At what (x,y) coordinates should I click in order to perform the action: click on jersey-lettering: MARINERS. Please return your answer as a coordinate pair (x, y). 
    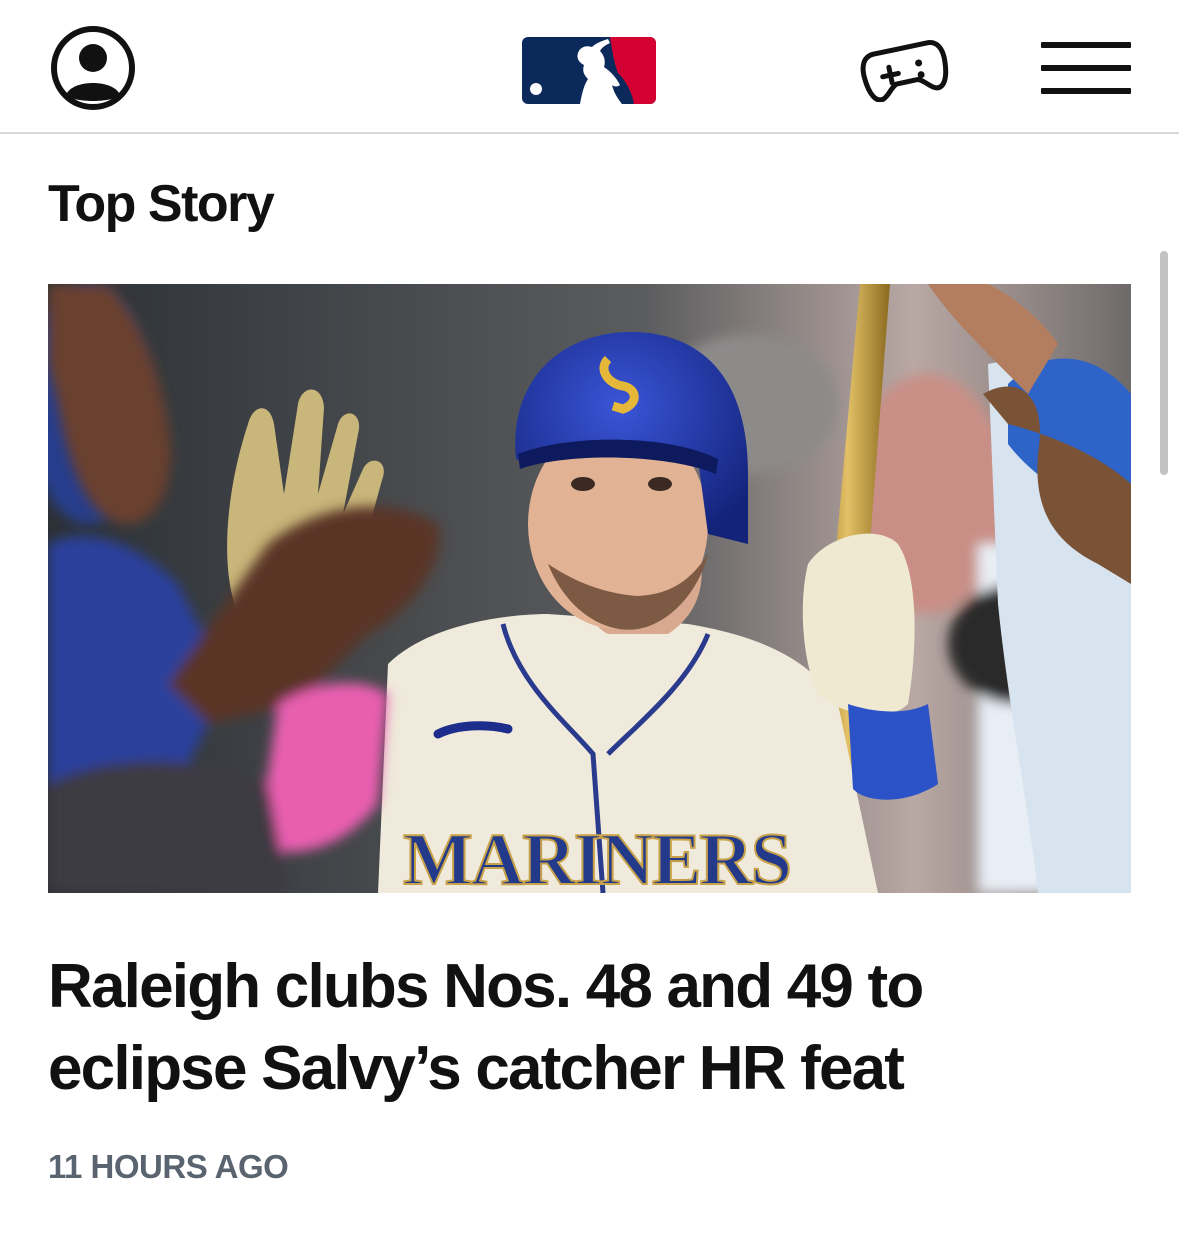
    Looking at the image, I should click on (596, 856).